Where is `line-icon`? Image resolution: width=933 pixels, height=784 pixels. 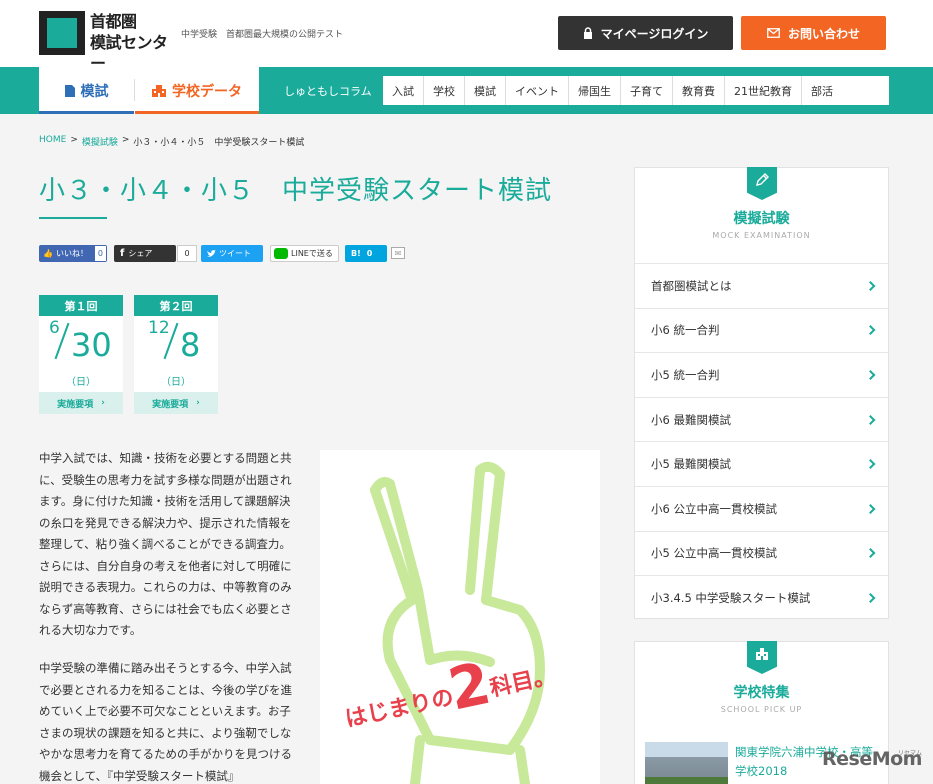 line-icon is located at coordinates (281, 253).